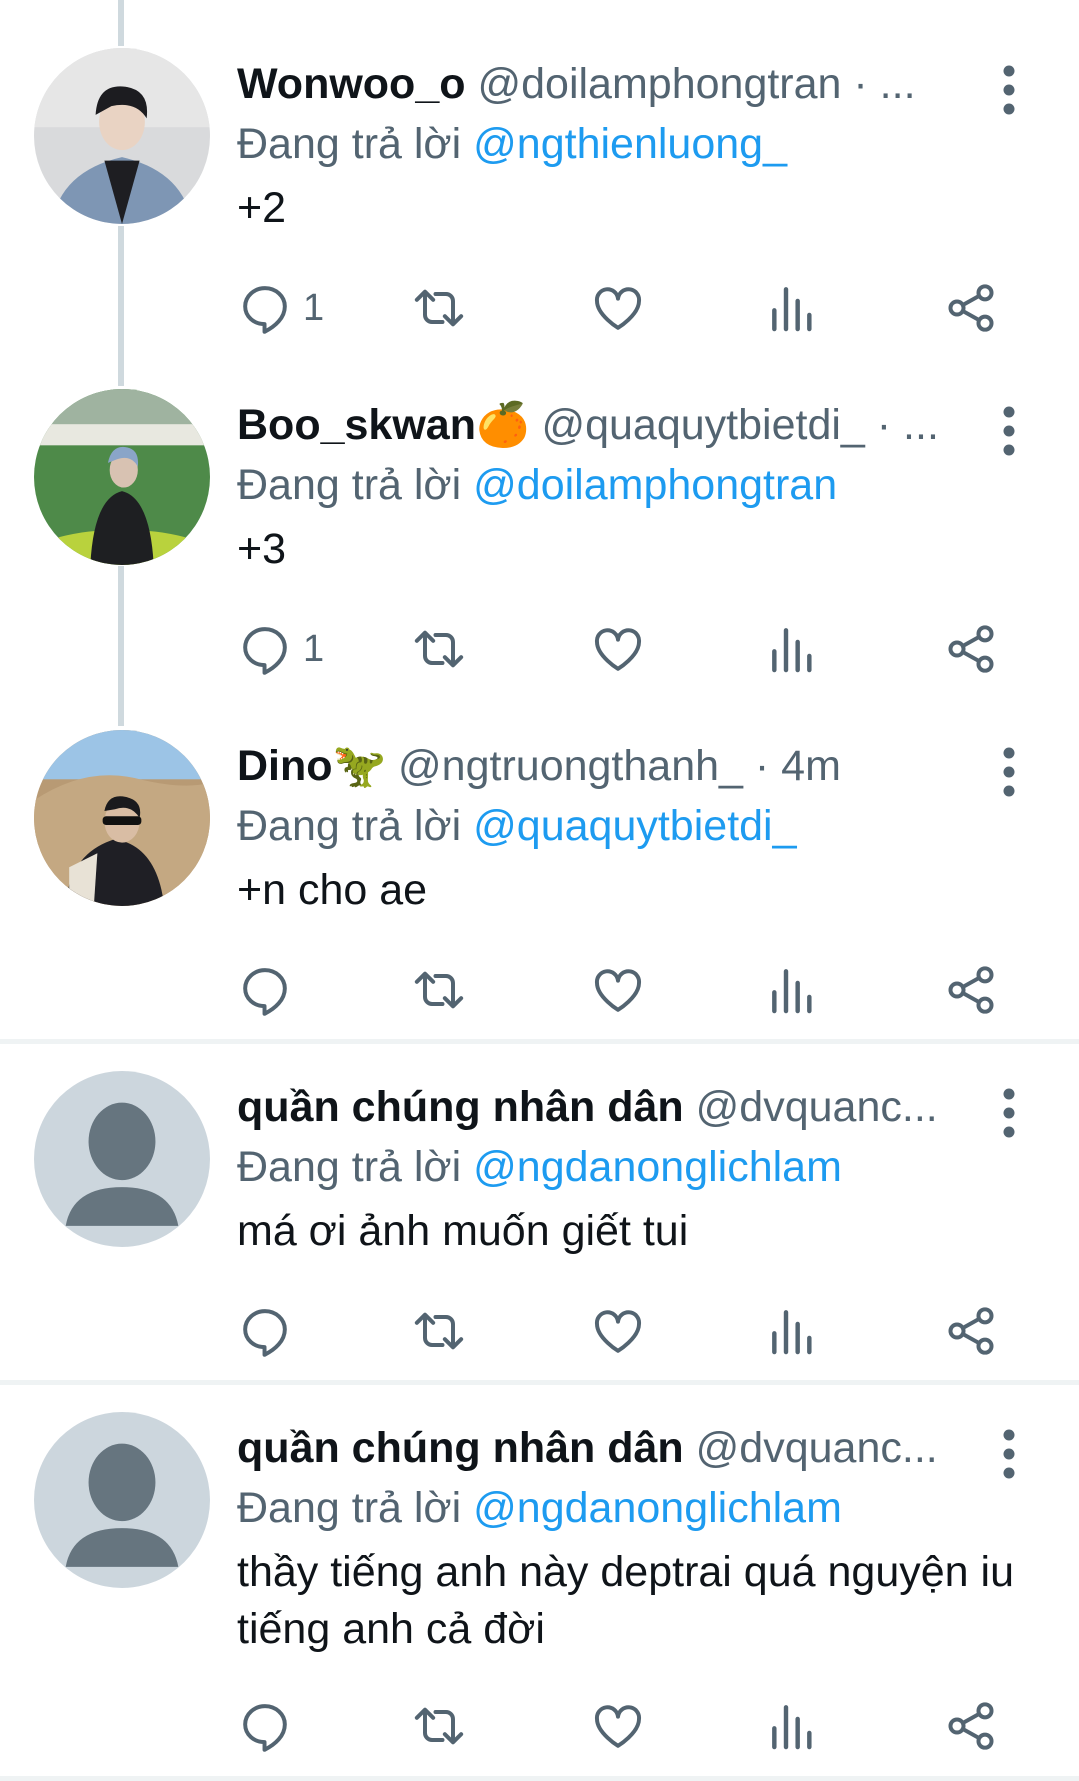 The image size is (1079, 1781). What do you see at coordinates (262, 208) in the screenshot?
I see `tweet-text: +2` at bounding box center [262, 208].